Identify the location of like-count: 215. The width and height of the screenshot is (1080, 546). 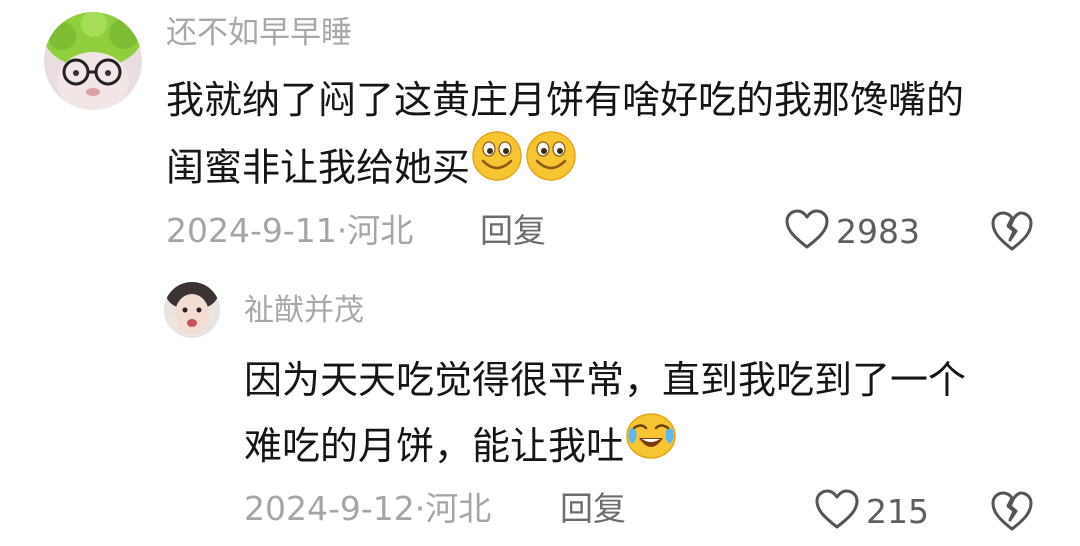
(897, 511).